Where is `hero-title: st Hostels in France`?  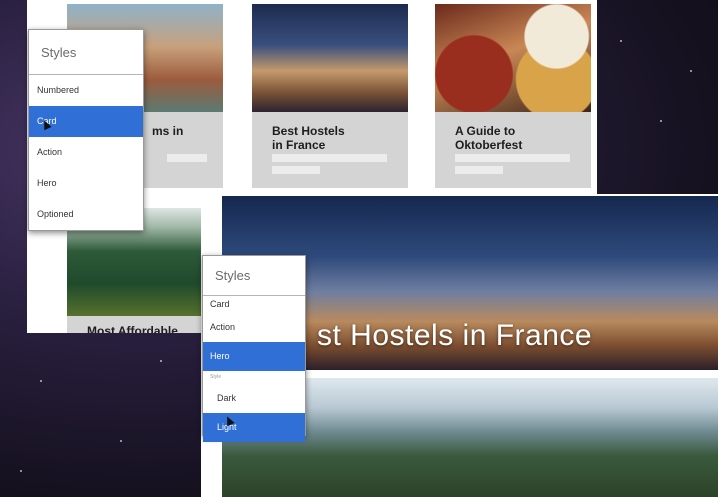
hero-title: st Hostels in France is located at coordinates (455, 335).